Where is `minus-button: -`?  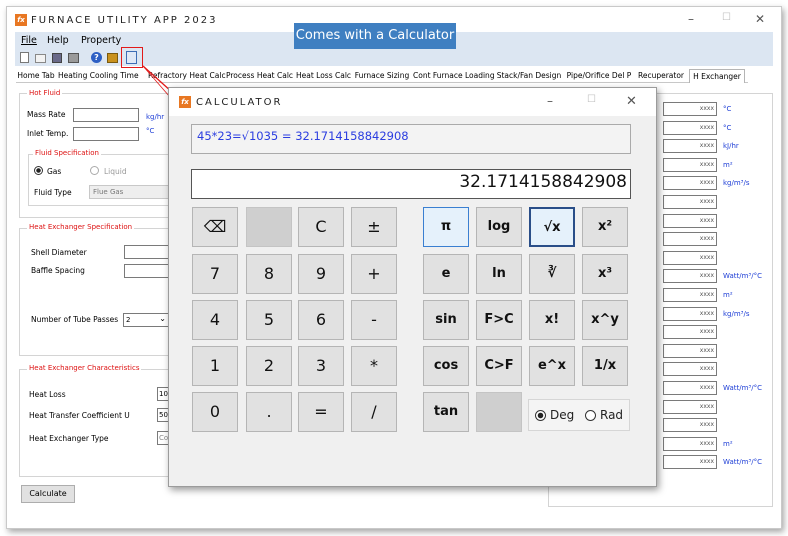
minus-button: - is located at coordinates (374, 320).